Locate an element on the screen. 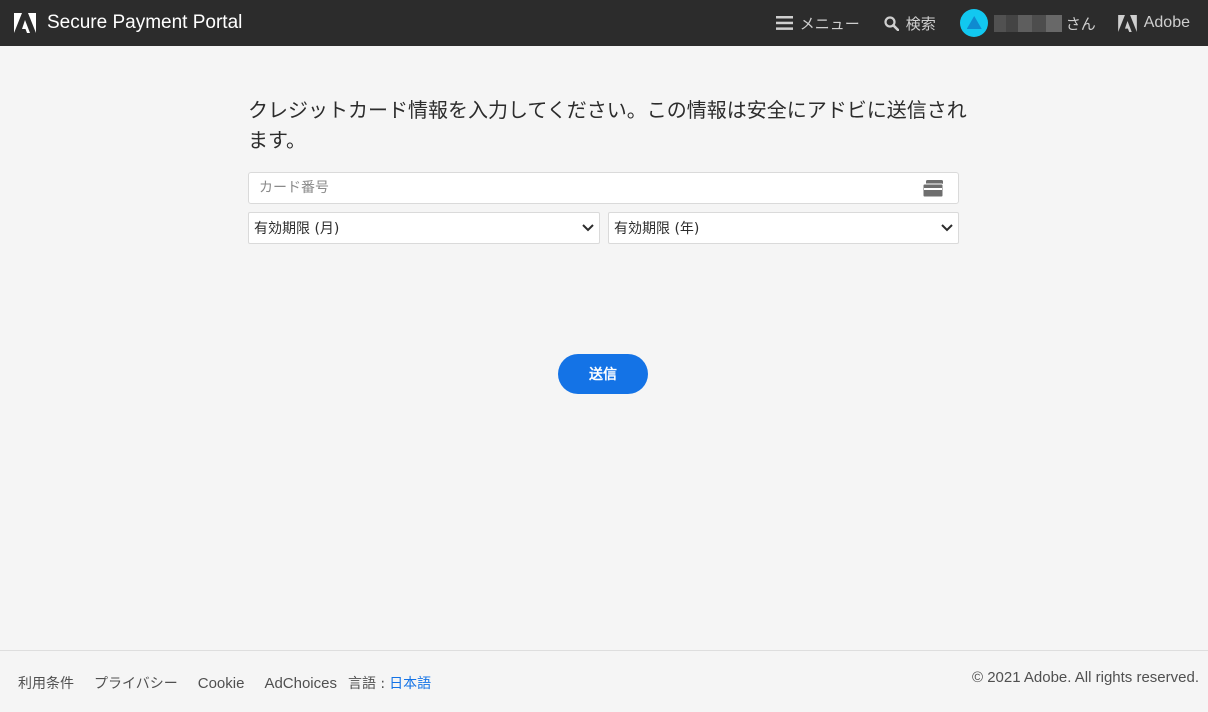  user-profile-button: さん is located at coordinates (1027, 23).